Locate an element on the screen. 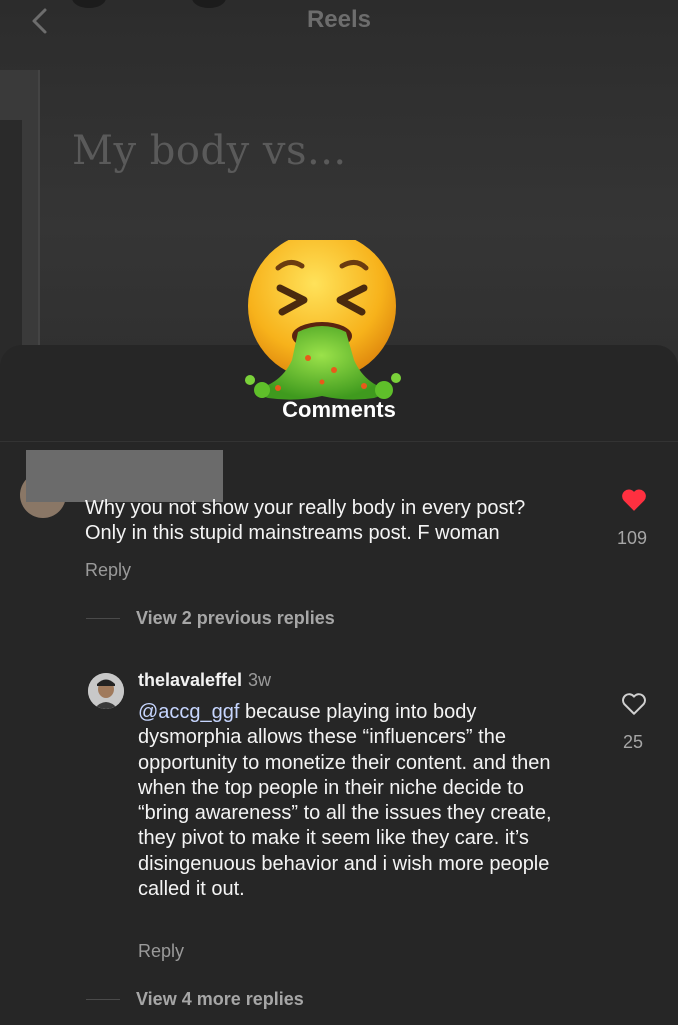  page-title: Reels is located at coordinates (339, 19).